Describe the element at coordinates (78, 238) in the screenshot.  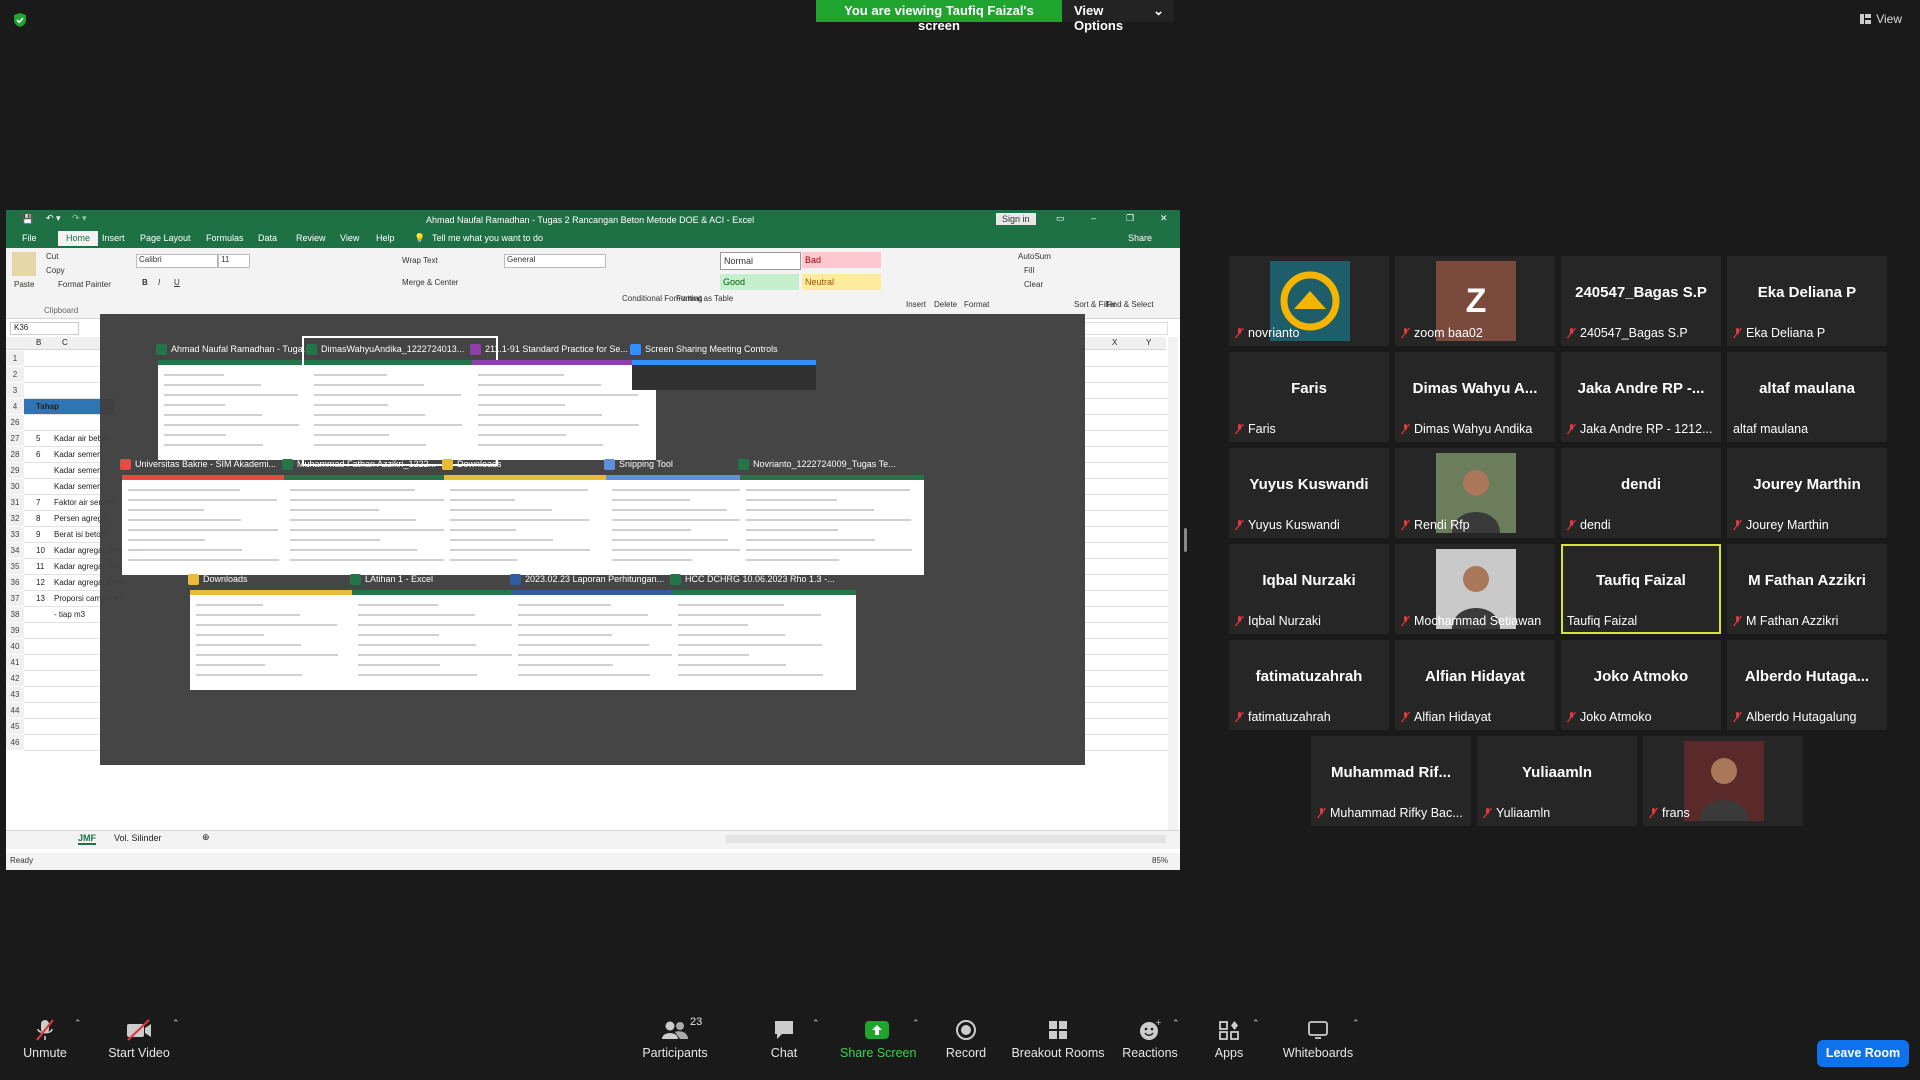
I see `tab-home: Home` at that location.